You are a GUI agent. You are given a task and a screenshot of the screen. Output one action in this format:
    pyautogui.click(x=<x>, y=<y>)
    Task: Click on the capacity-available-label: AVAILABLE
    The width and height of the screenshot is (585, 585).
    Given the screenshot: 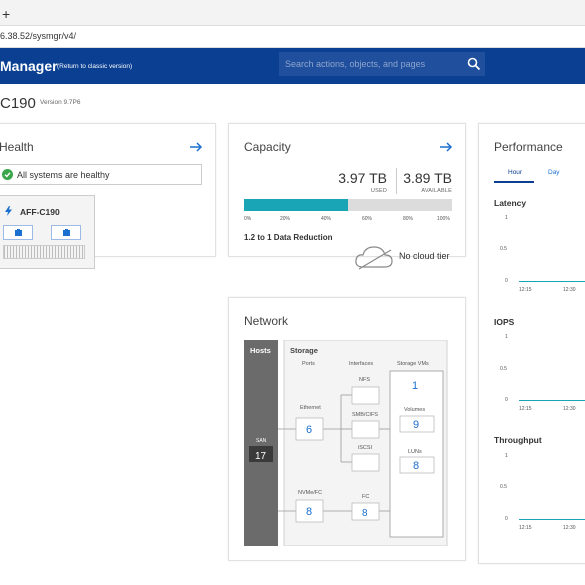 What is the action you would take?
    pyautogui.click(x=436, y=191)
    